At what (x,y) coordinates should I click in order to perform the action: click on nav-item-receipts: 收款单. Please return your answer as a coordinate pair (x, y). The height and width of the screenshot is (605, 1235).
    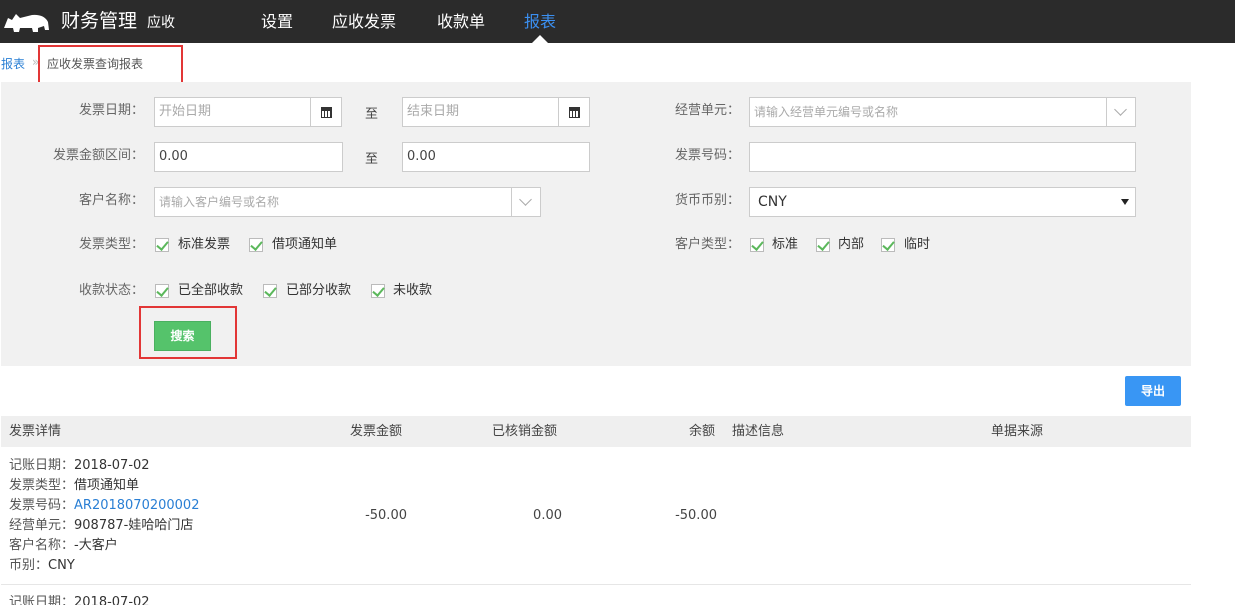
    Looking at the image, I should click on (461, 22).